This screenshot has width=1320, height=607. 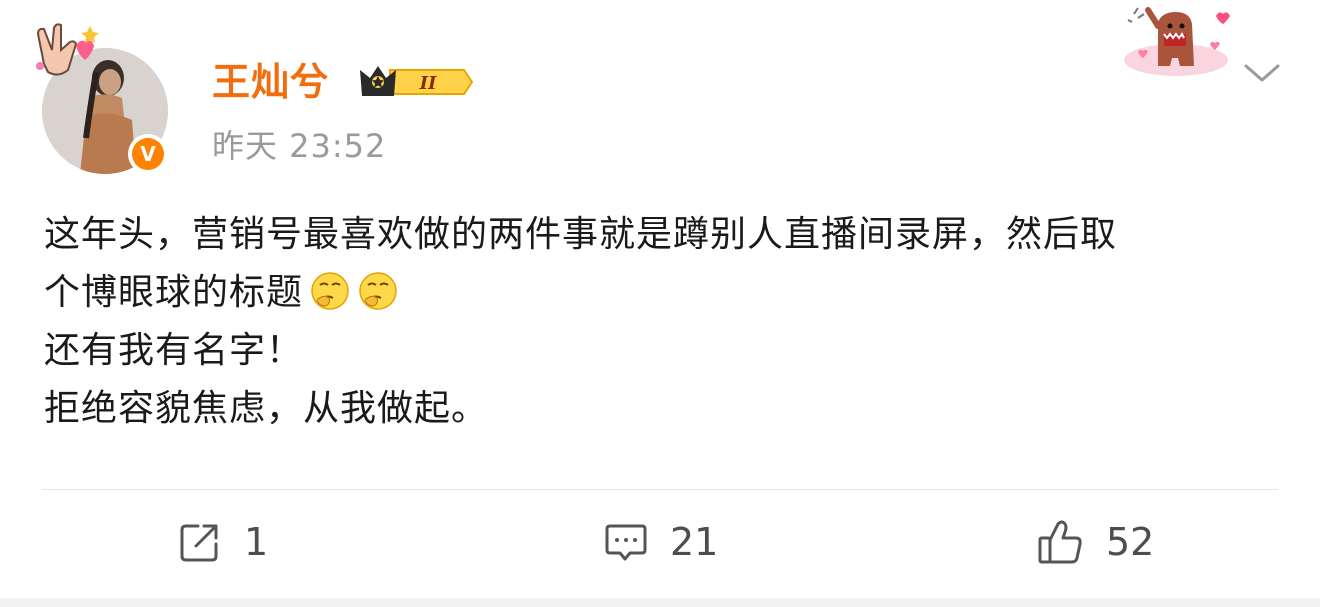 What do you see at coordinates (428, 83) in the screenshot?
I see `vip-level-label: II` at bounding box center [428, 83].